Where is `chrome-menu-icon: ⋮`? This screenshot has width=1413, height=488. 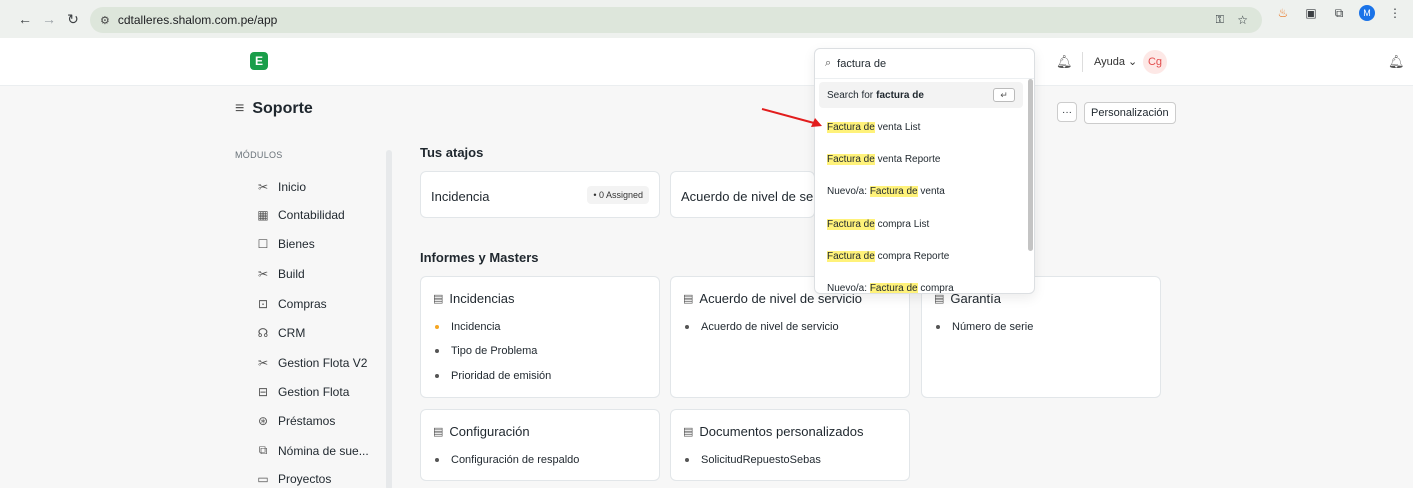 chrome-menu-icon: ⋮ is located at coordinates (1395, 13).